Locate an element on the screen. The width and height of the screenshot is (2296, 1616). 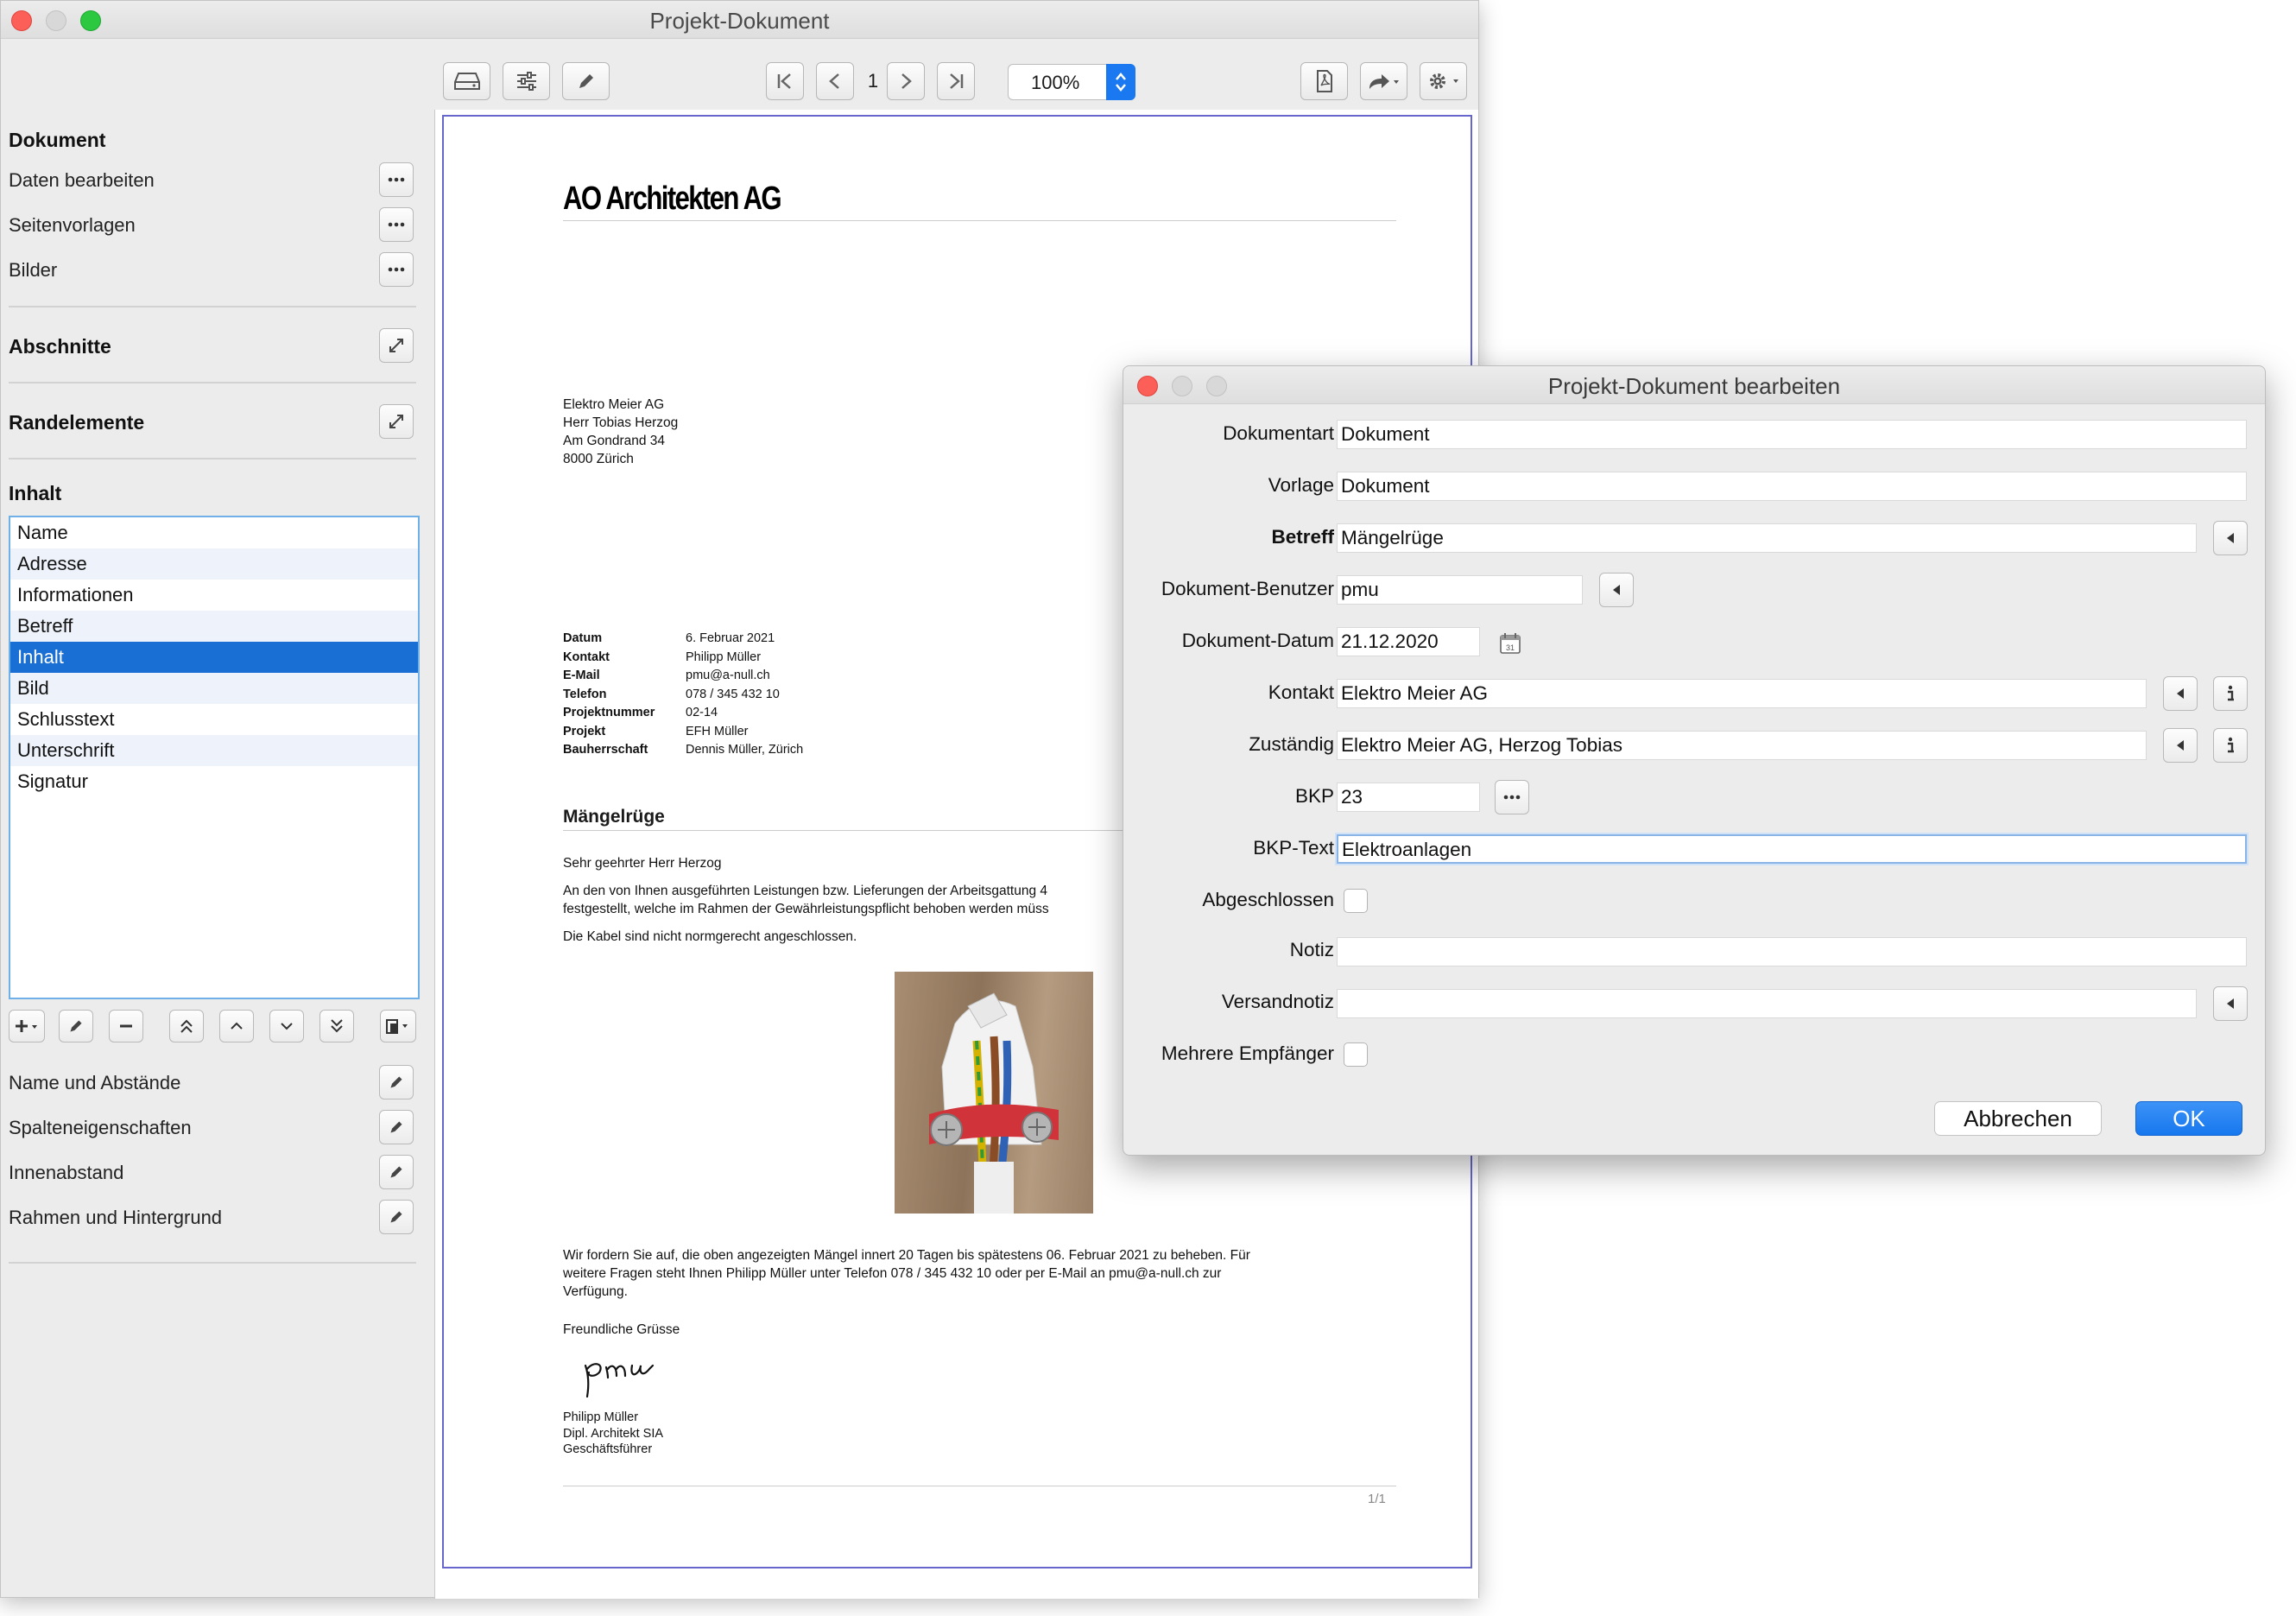
info-value: 02-14 is located at coordinates (702, 712).